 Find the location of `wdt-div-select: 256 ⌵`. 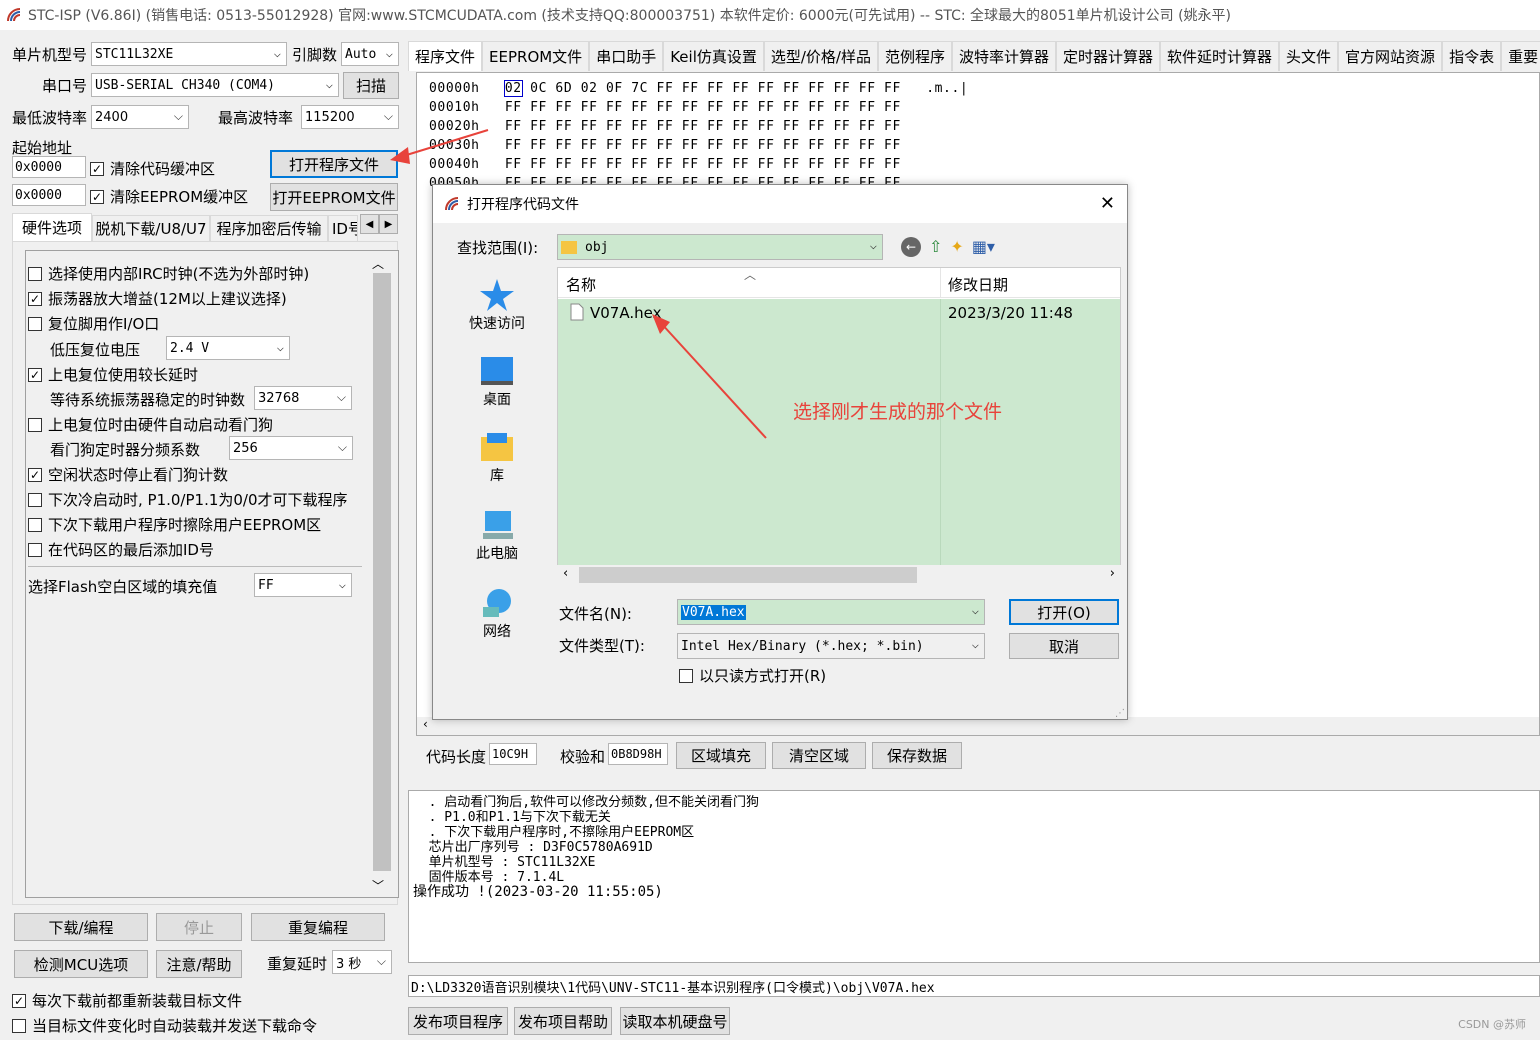

wdt-div-select: 256 ⌵ is located at coordinates (291, 448).